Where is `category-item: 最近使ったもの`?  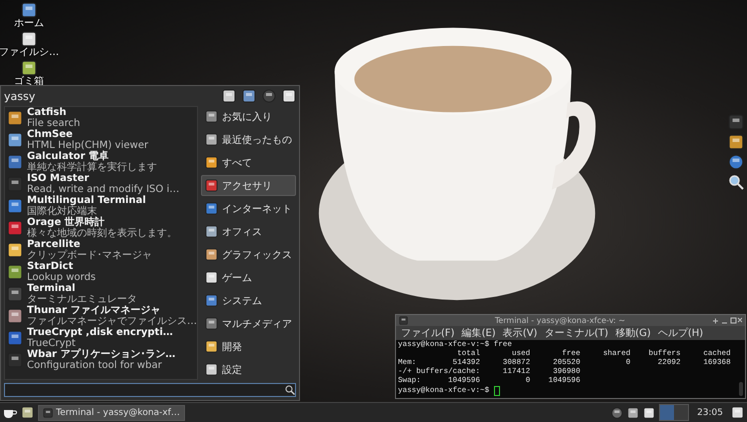 category-item: 最近使ったもの is located at coordinates (248, 139).